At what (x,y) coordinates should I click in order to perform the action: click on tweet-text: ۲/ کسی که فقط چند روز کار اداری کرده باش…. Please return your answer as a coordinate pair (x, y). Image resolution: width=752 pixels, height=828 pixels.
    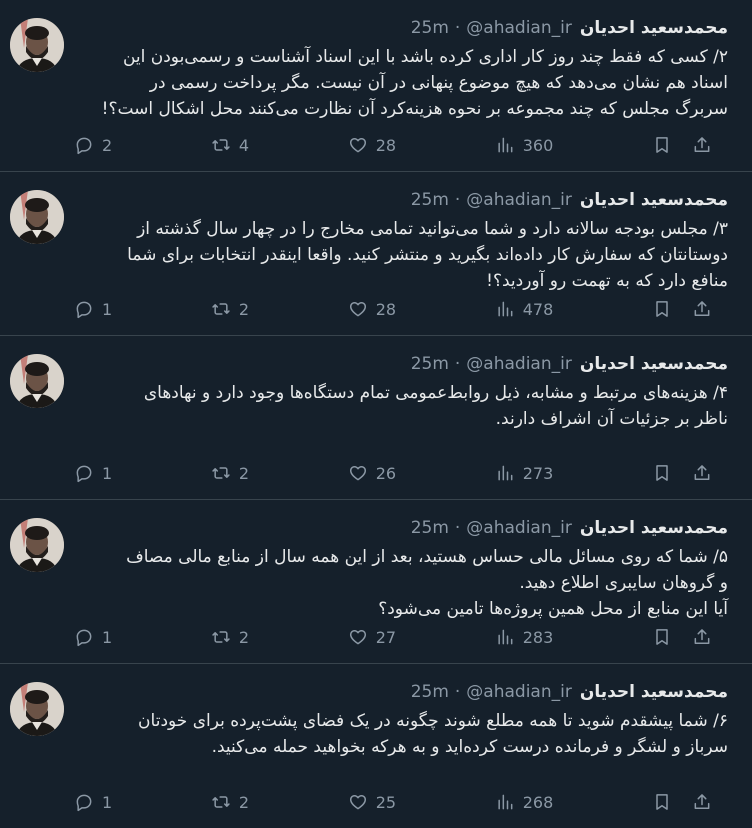
    Looking at the image, I should click on (404, 83).